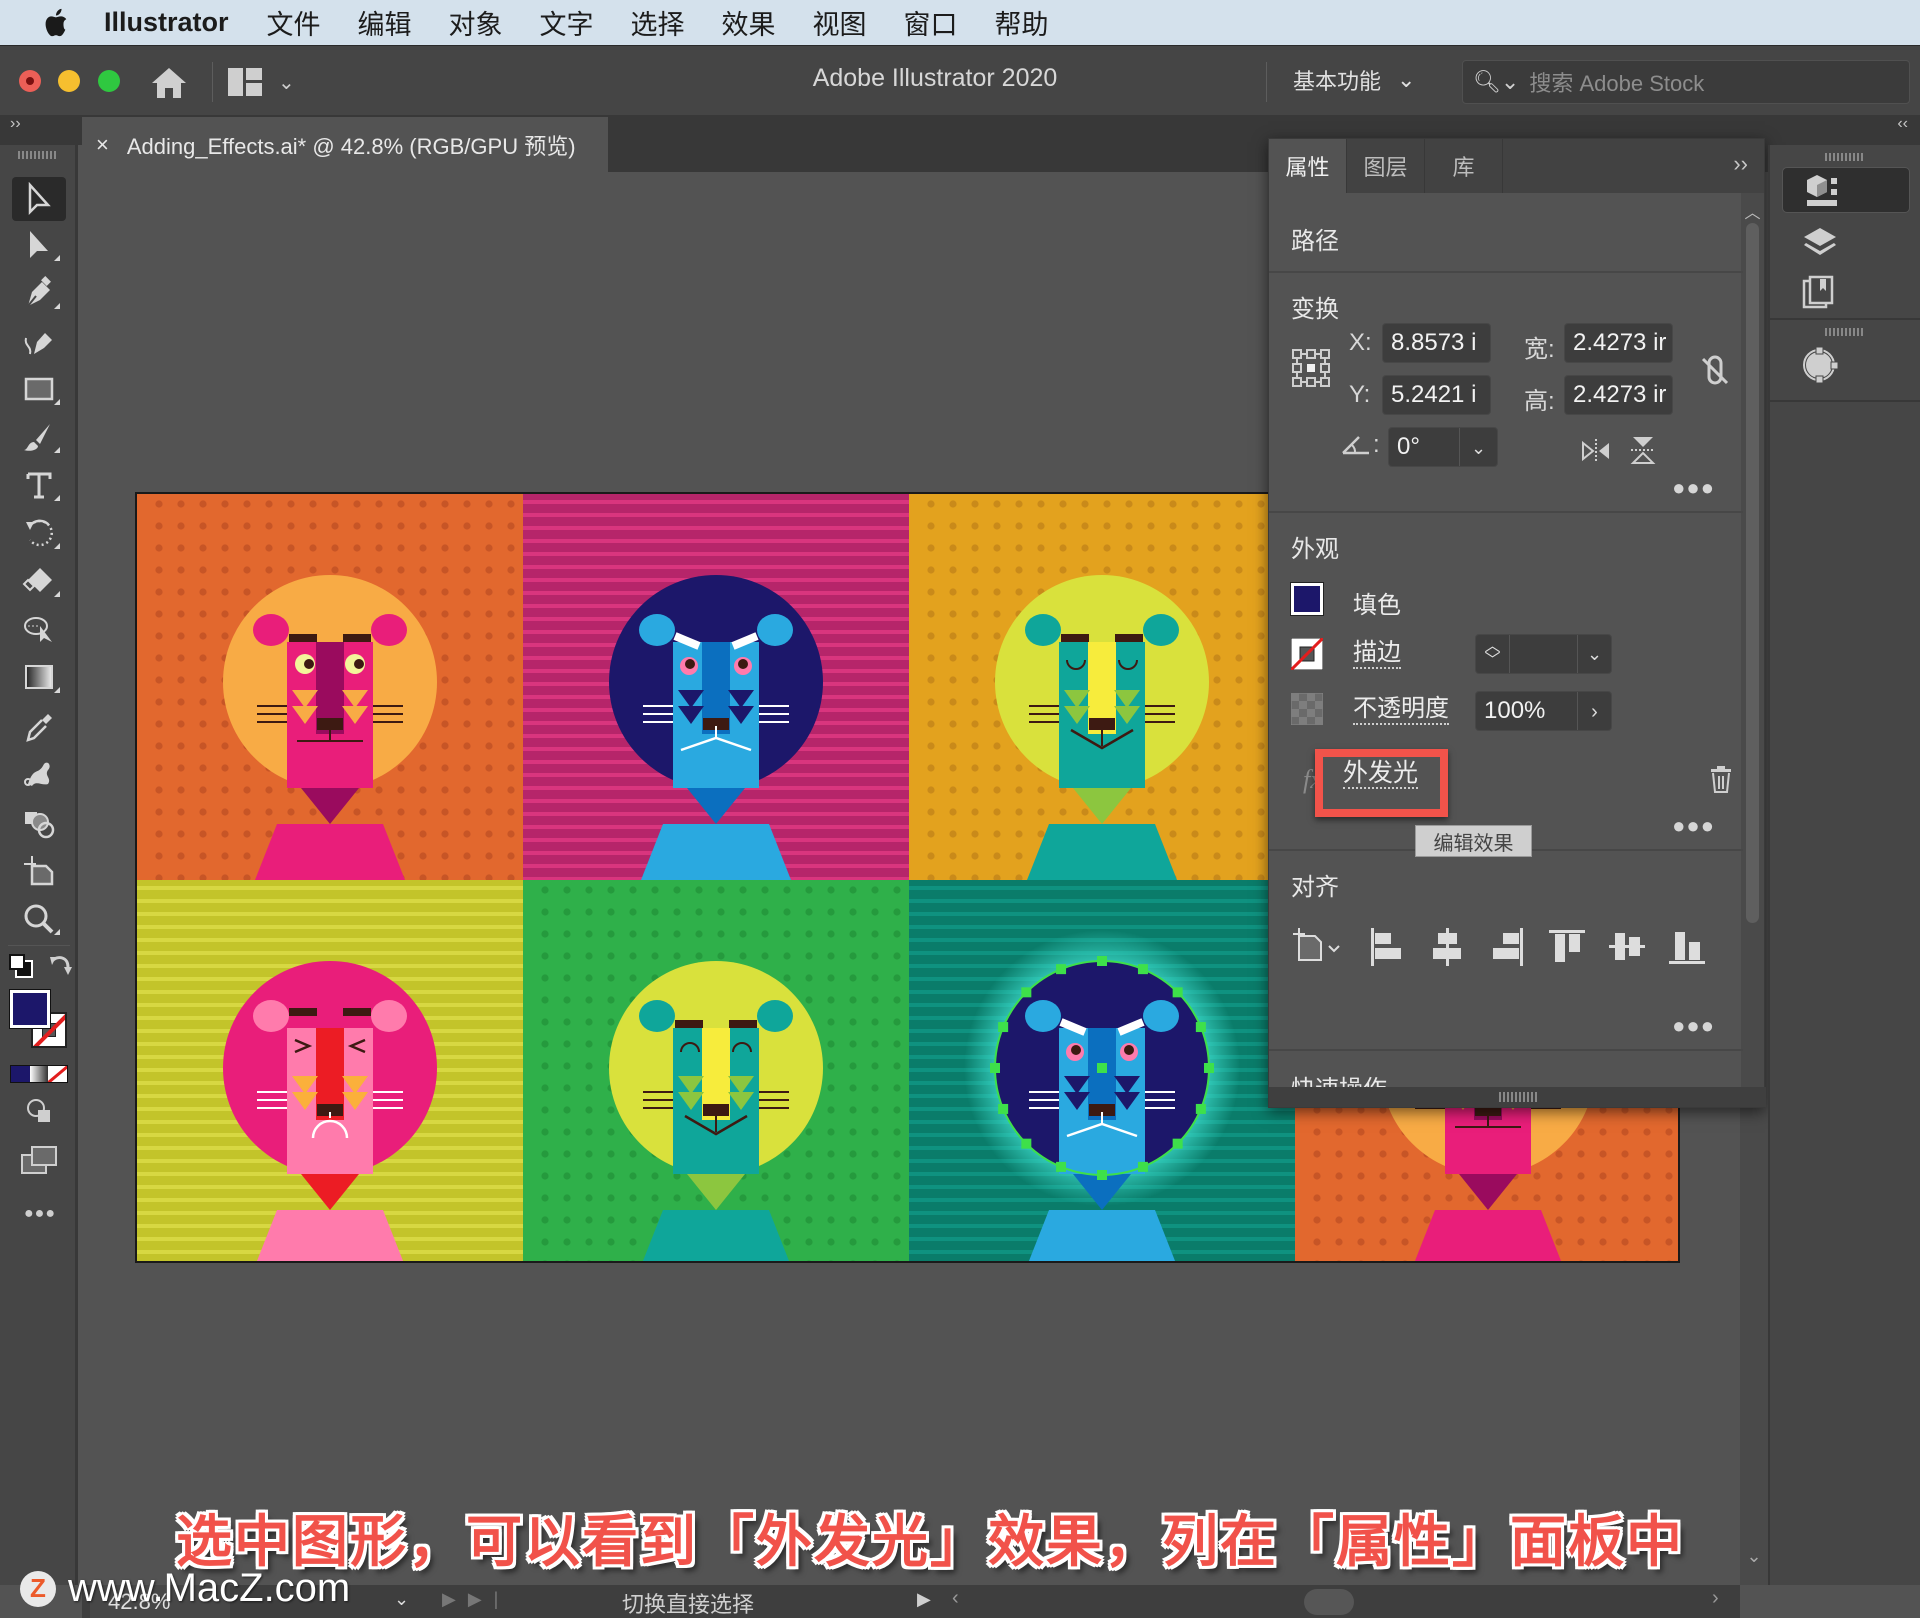  Describe the element at coordinates (1846, 242) in the screenshot. I see `dock-layers-button` at that location.